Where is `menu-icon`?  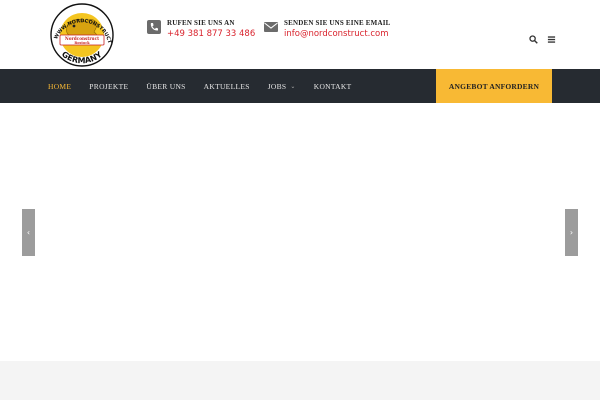 menu-icon is located at coordinates (551, 36).